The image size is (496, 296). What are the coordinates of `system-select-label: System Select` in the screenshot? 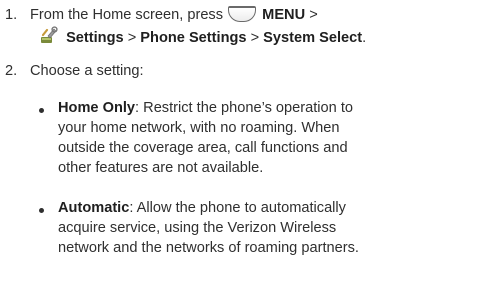 It's located at (313, 38).